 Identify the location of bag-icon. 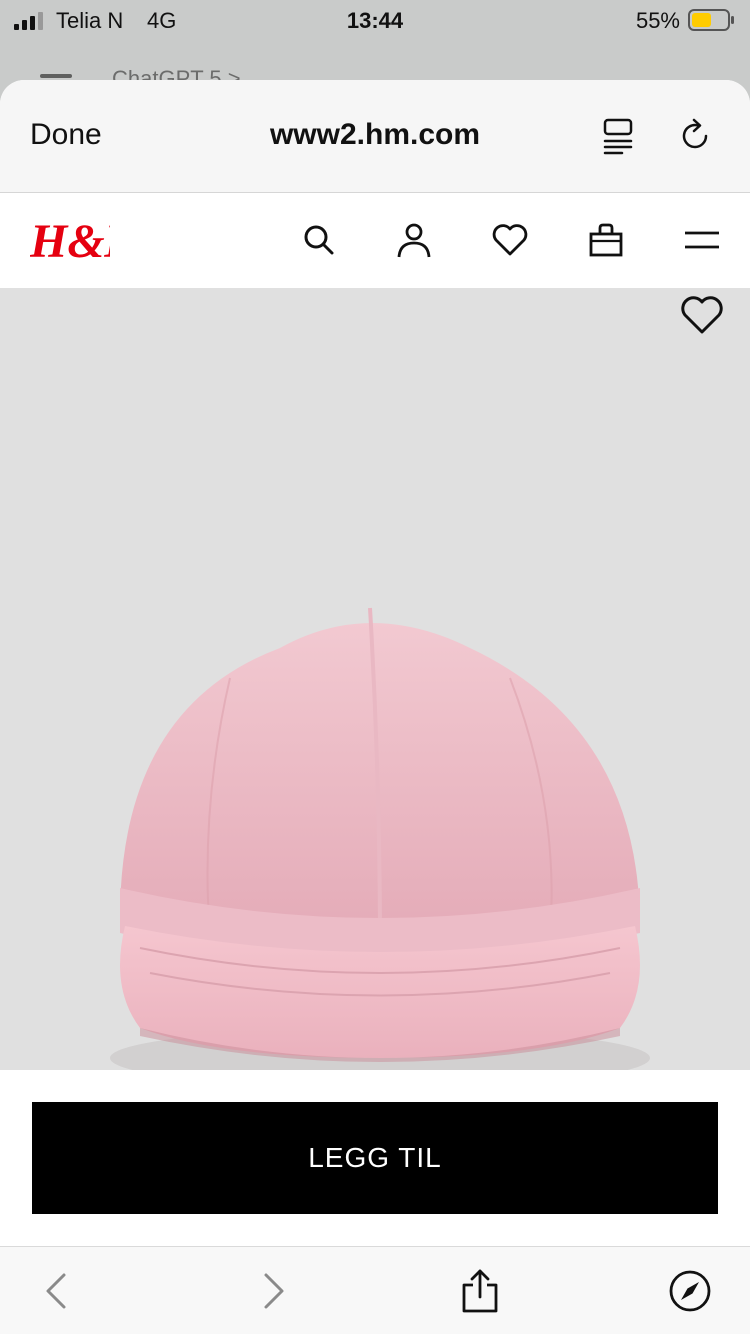
(606, 240).